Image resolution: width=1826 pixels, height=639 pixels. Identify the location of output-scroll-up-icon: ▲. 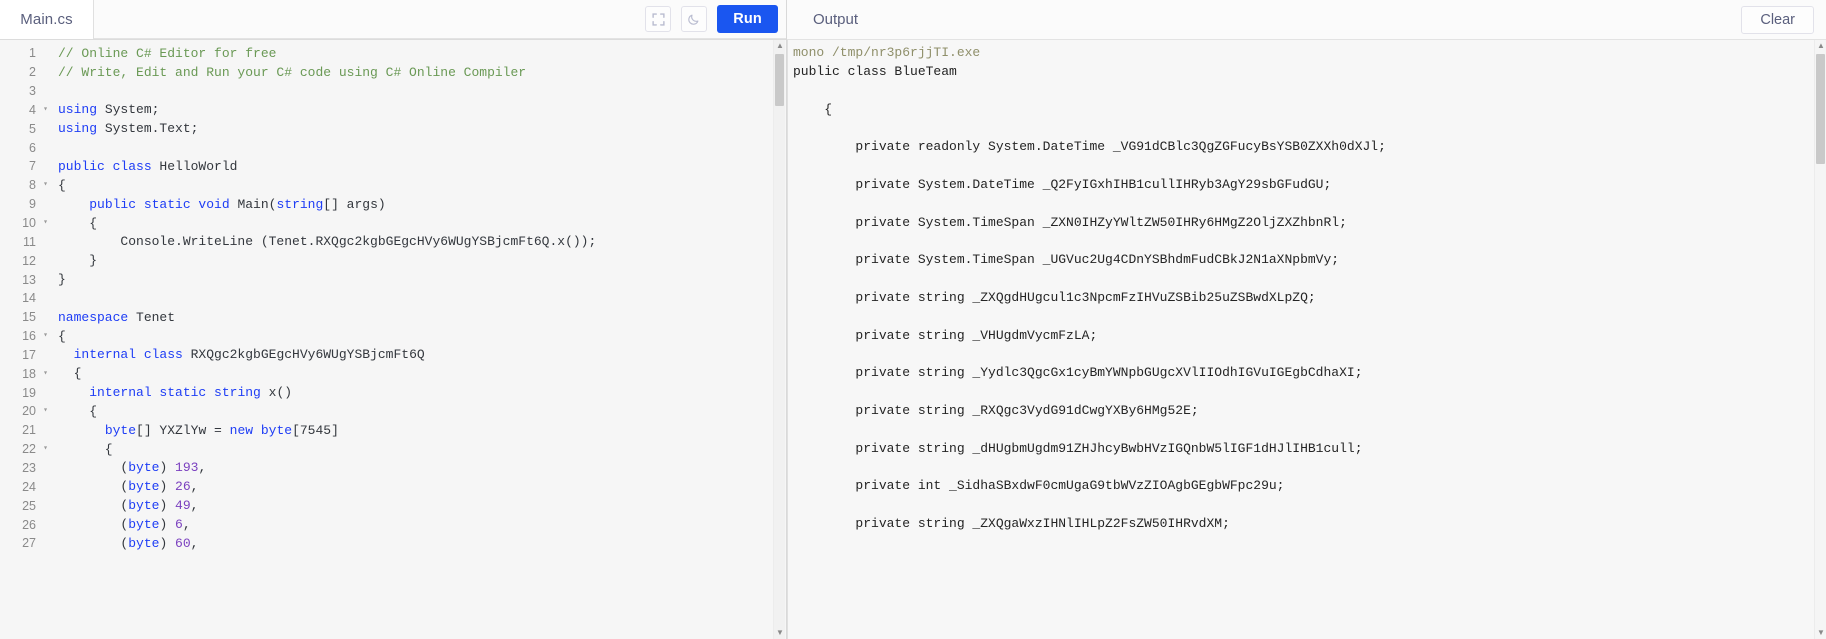
(1820, 46).